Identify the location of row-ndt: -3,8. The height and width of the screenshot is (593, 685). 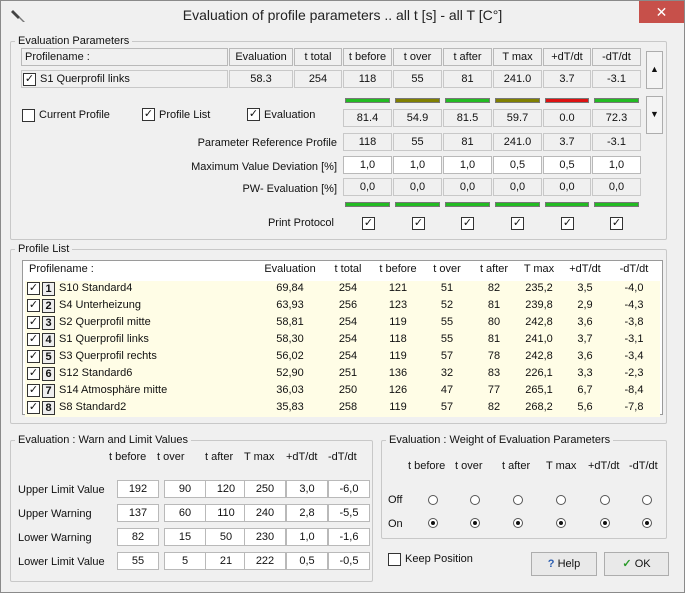
(634, 322).